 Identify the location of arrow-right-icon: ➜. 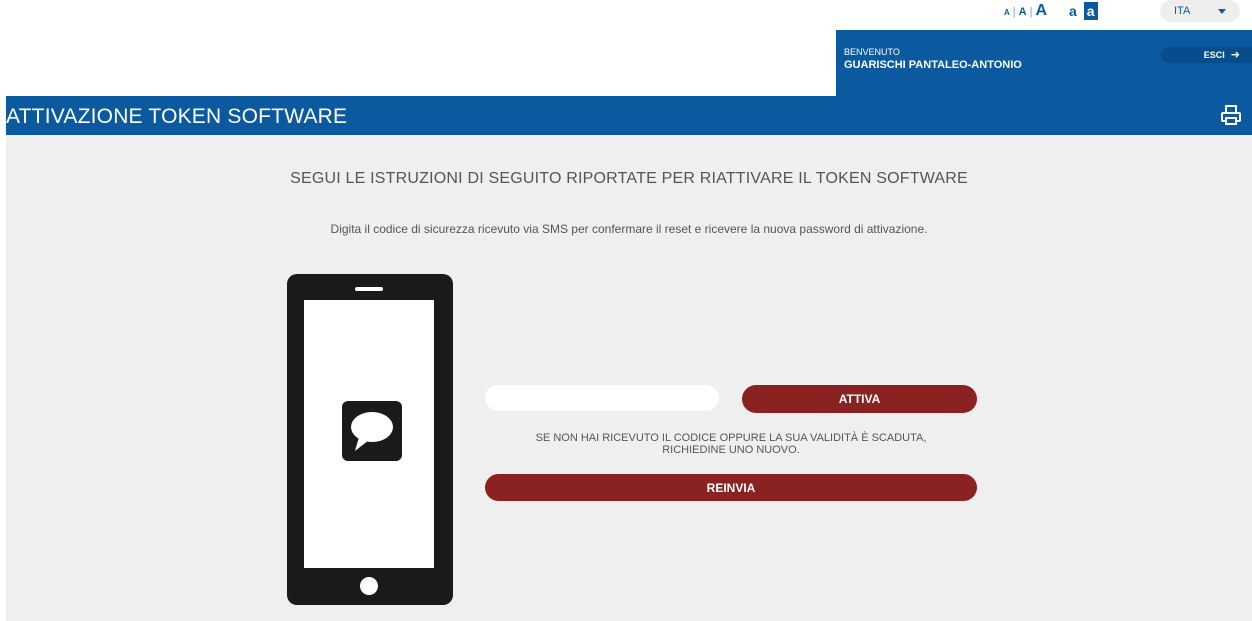
(1235, 54).